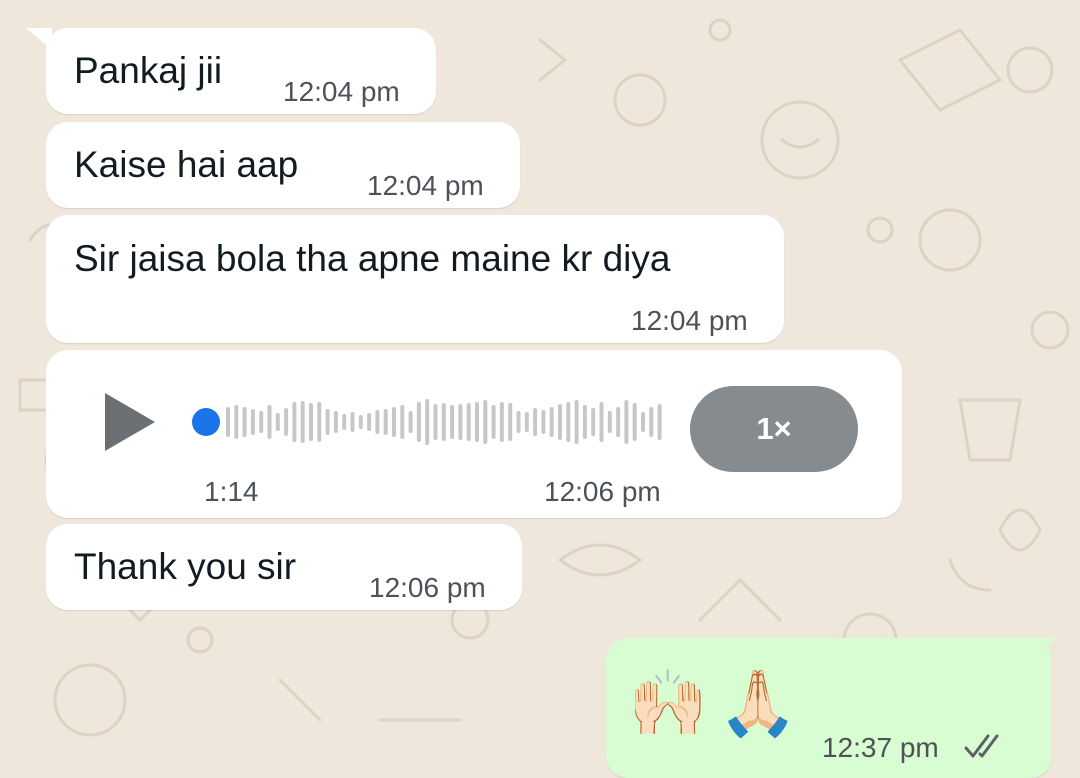 Image resolution: width=1080 pixels, height=778 pixels. What do you see at coordinates (231, 491) in the screenshot?
I see `voice-note-duration: 1:14` at bounding box center [231, 491].